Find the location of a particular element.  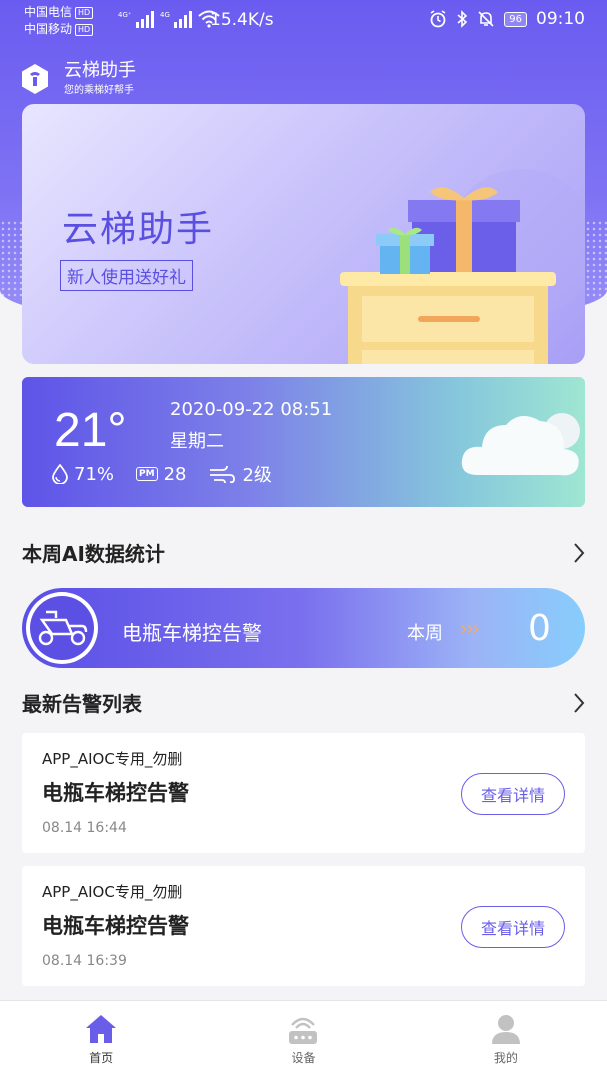

banner-title: 云梯助手 is located at coordinates (138, 229).